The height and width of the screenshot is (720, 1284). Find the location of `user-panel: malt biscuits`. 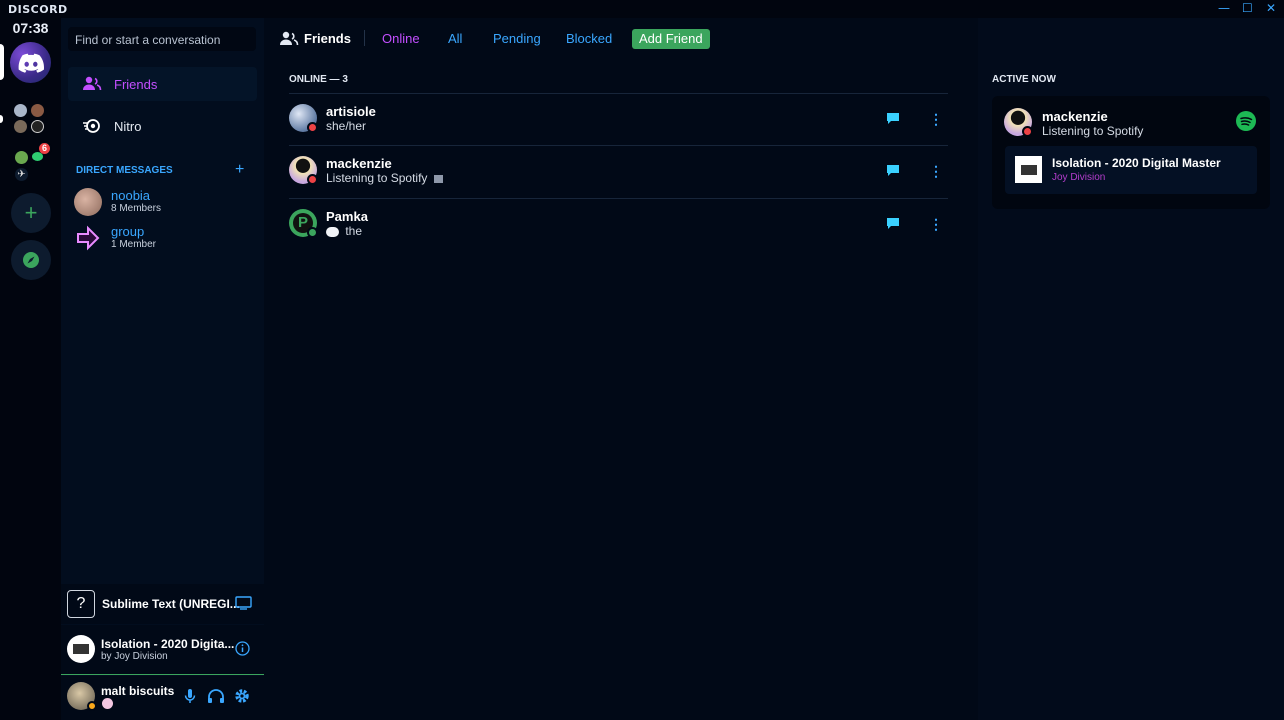

user-panel: malt biscuits is located at coordinates (162, 698).